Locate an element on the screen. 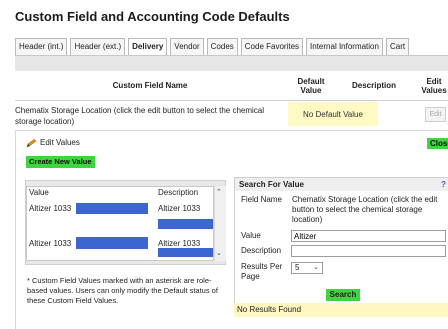  column-header-default-value: Default Value is located at coordinates (311, 85).